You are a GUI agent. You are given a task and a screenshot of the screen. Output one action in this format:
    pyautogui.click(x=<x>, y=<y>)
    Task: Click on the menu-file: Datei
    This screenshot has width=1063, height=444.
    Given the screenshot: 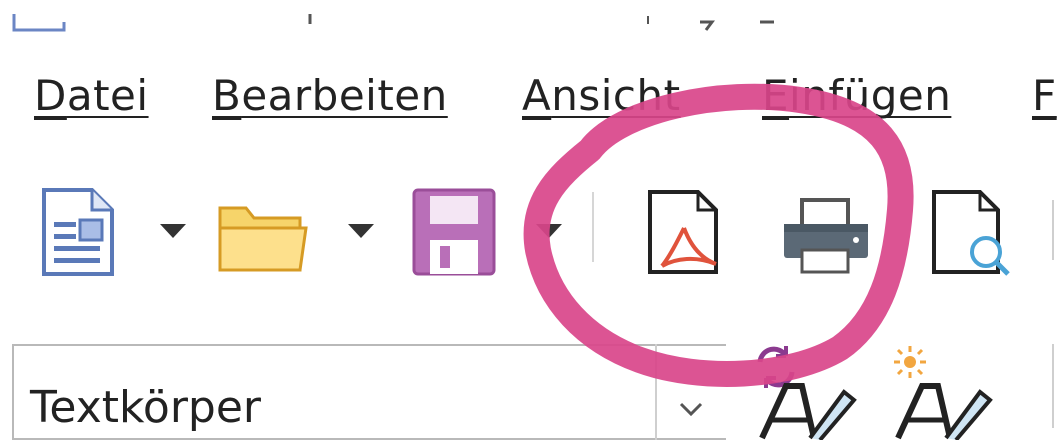 What is the action you would take?
    pyautogui.click(x=91, y=96)
    